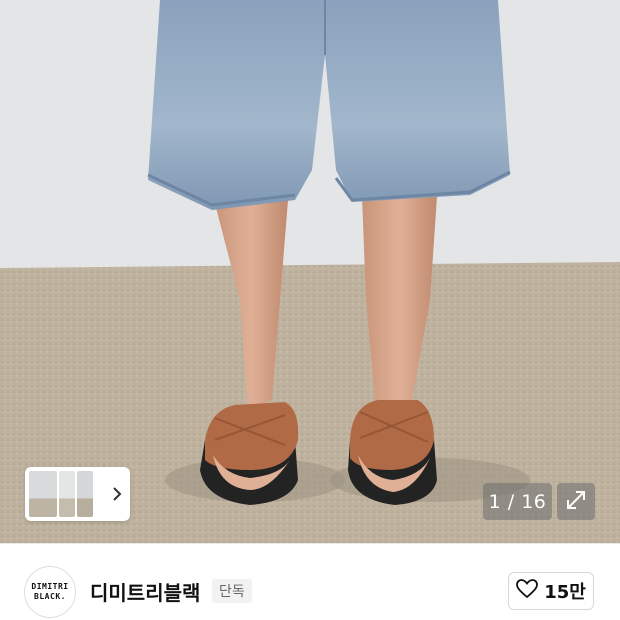 This screenshot has height=620, width=620. I want to click on expand-button, so click(576, 501).